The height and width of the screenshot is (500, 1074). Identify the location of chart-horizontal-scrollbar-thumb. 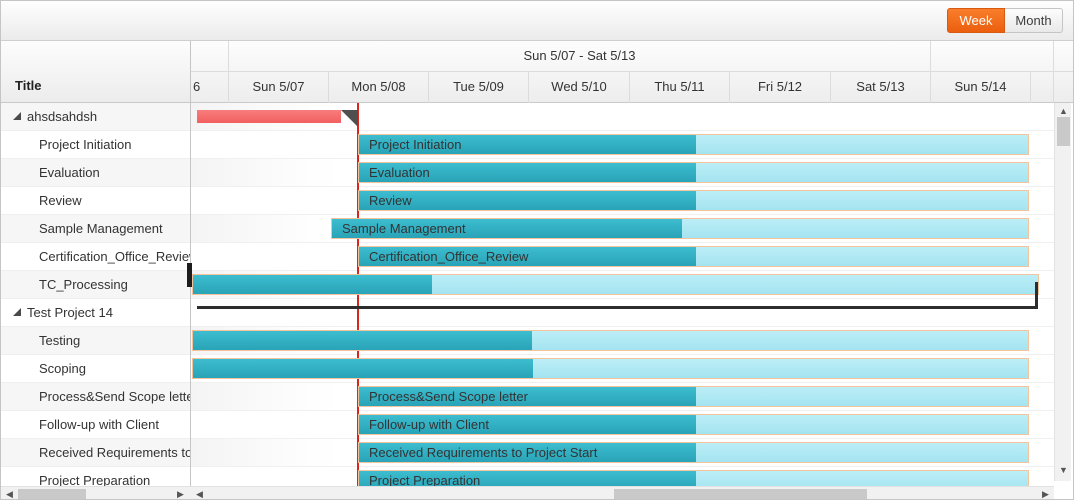
(740, 494).